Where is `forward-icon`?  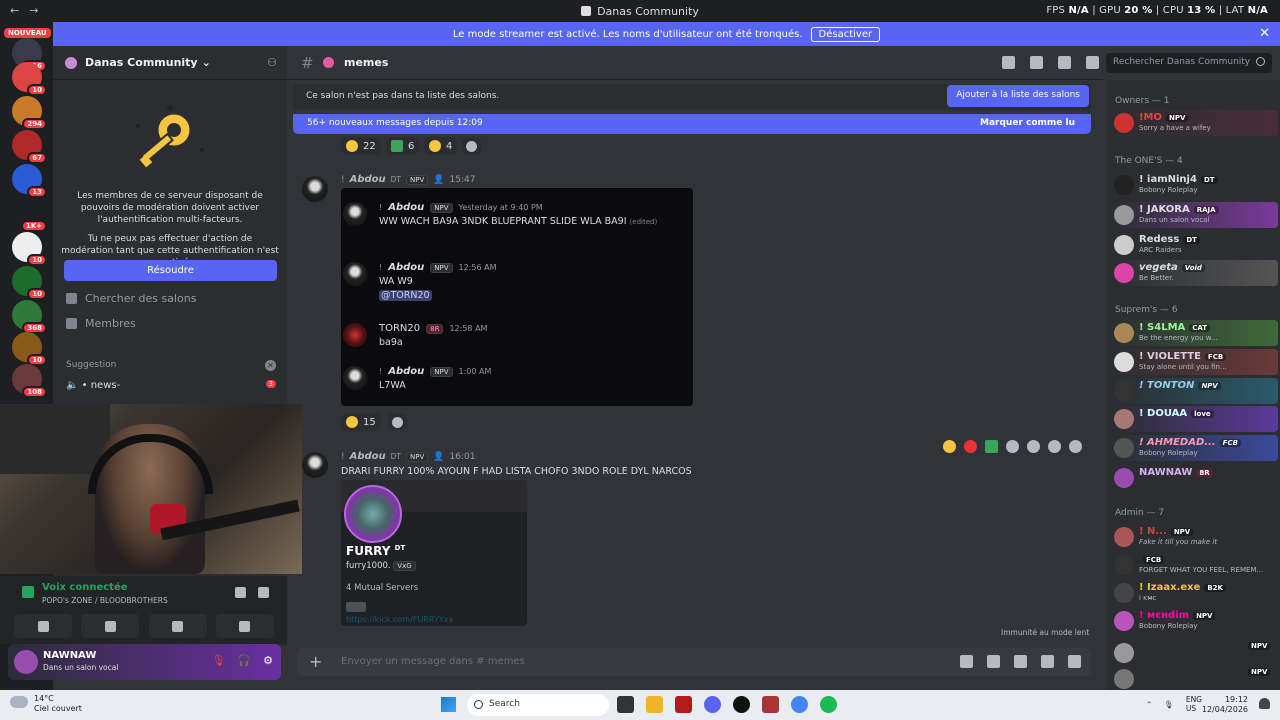 forward-icon is located at coordinates (1054, 446).